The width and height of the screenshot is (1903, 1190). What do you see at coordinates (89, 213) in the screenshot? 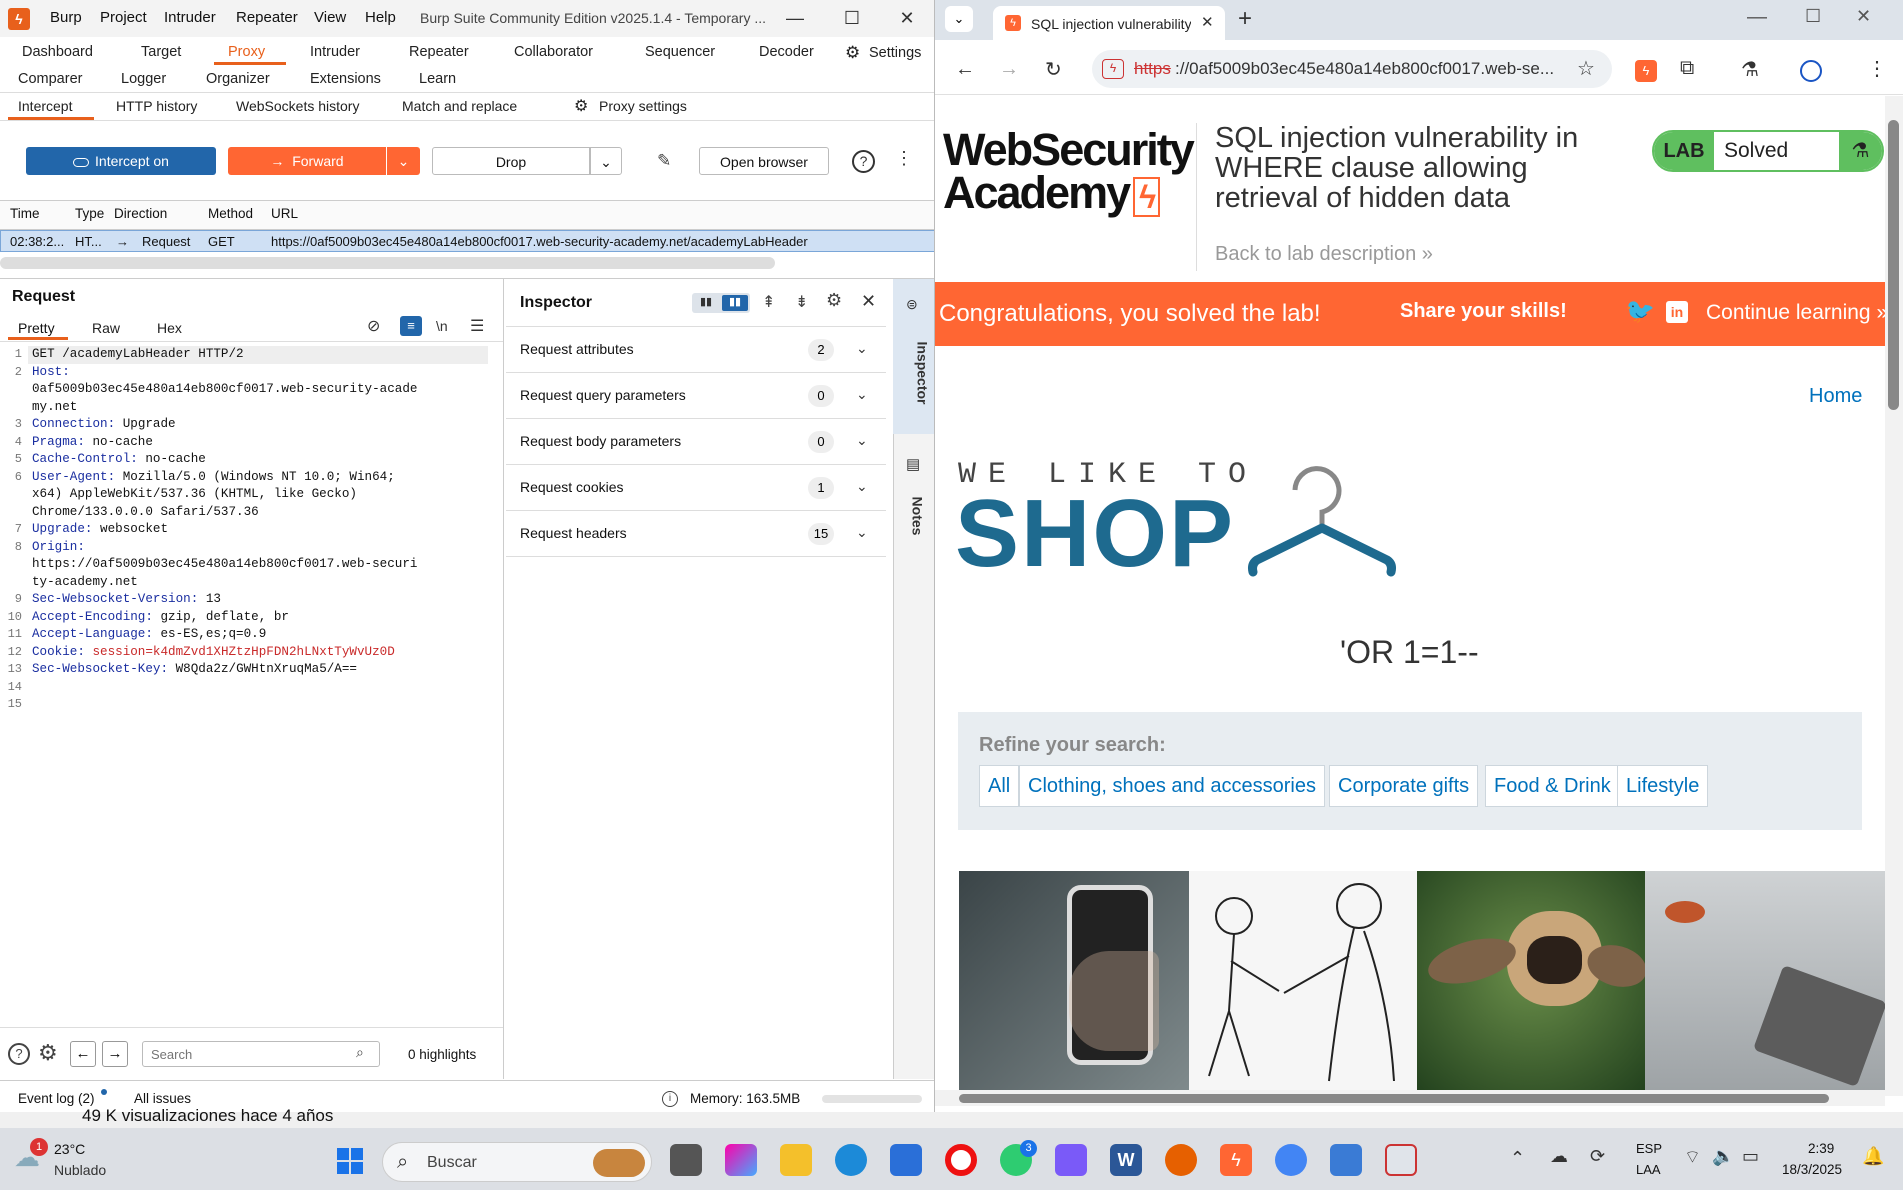
I see `col-type: Type` at bounding box center [89, 213].